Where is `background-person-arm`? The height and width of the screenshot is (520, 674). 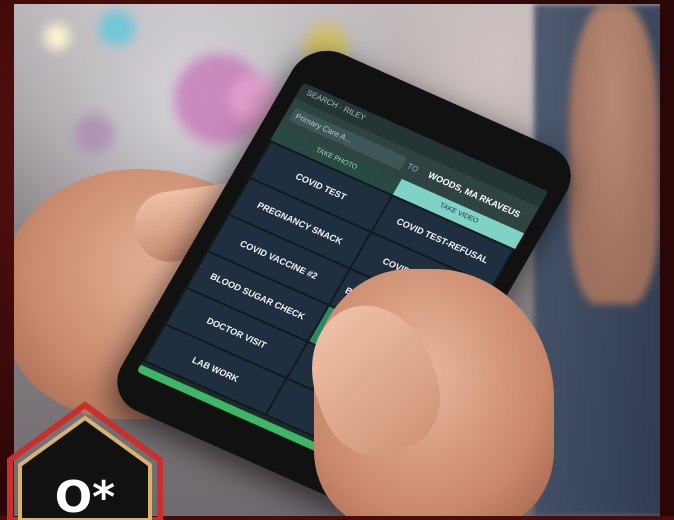 background-person-arm is located at coordinates (614, 154).